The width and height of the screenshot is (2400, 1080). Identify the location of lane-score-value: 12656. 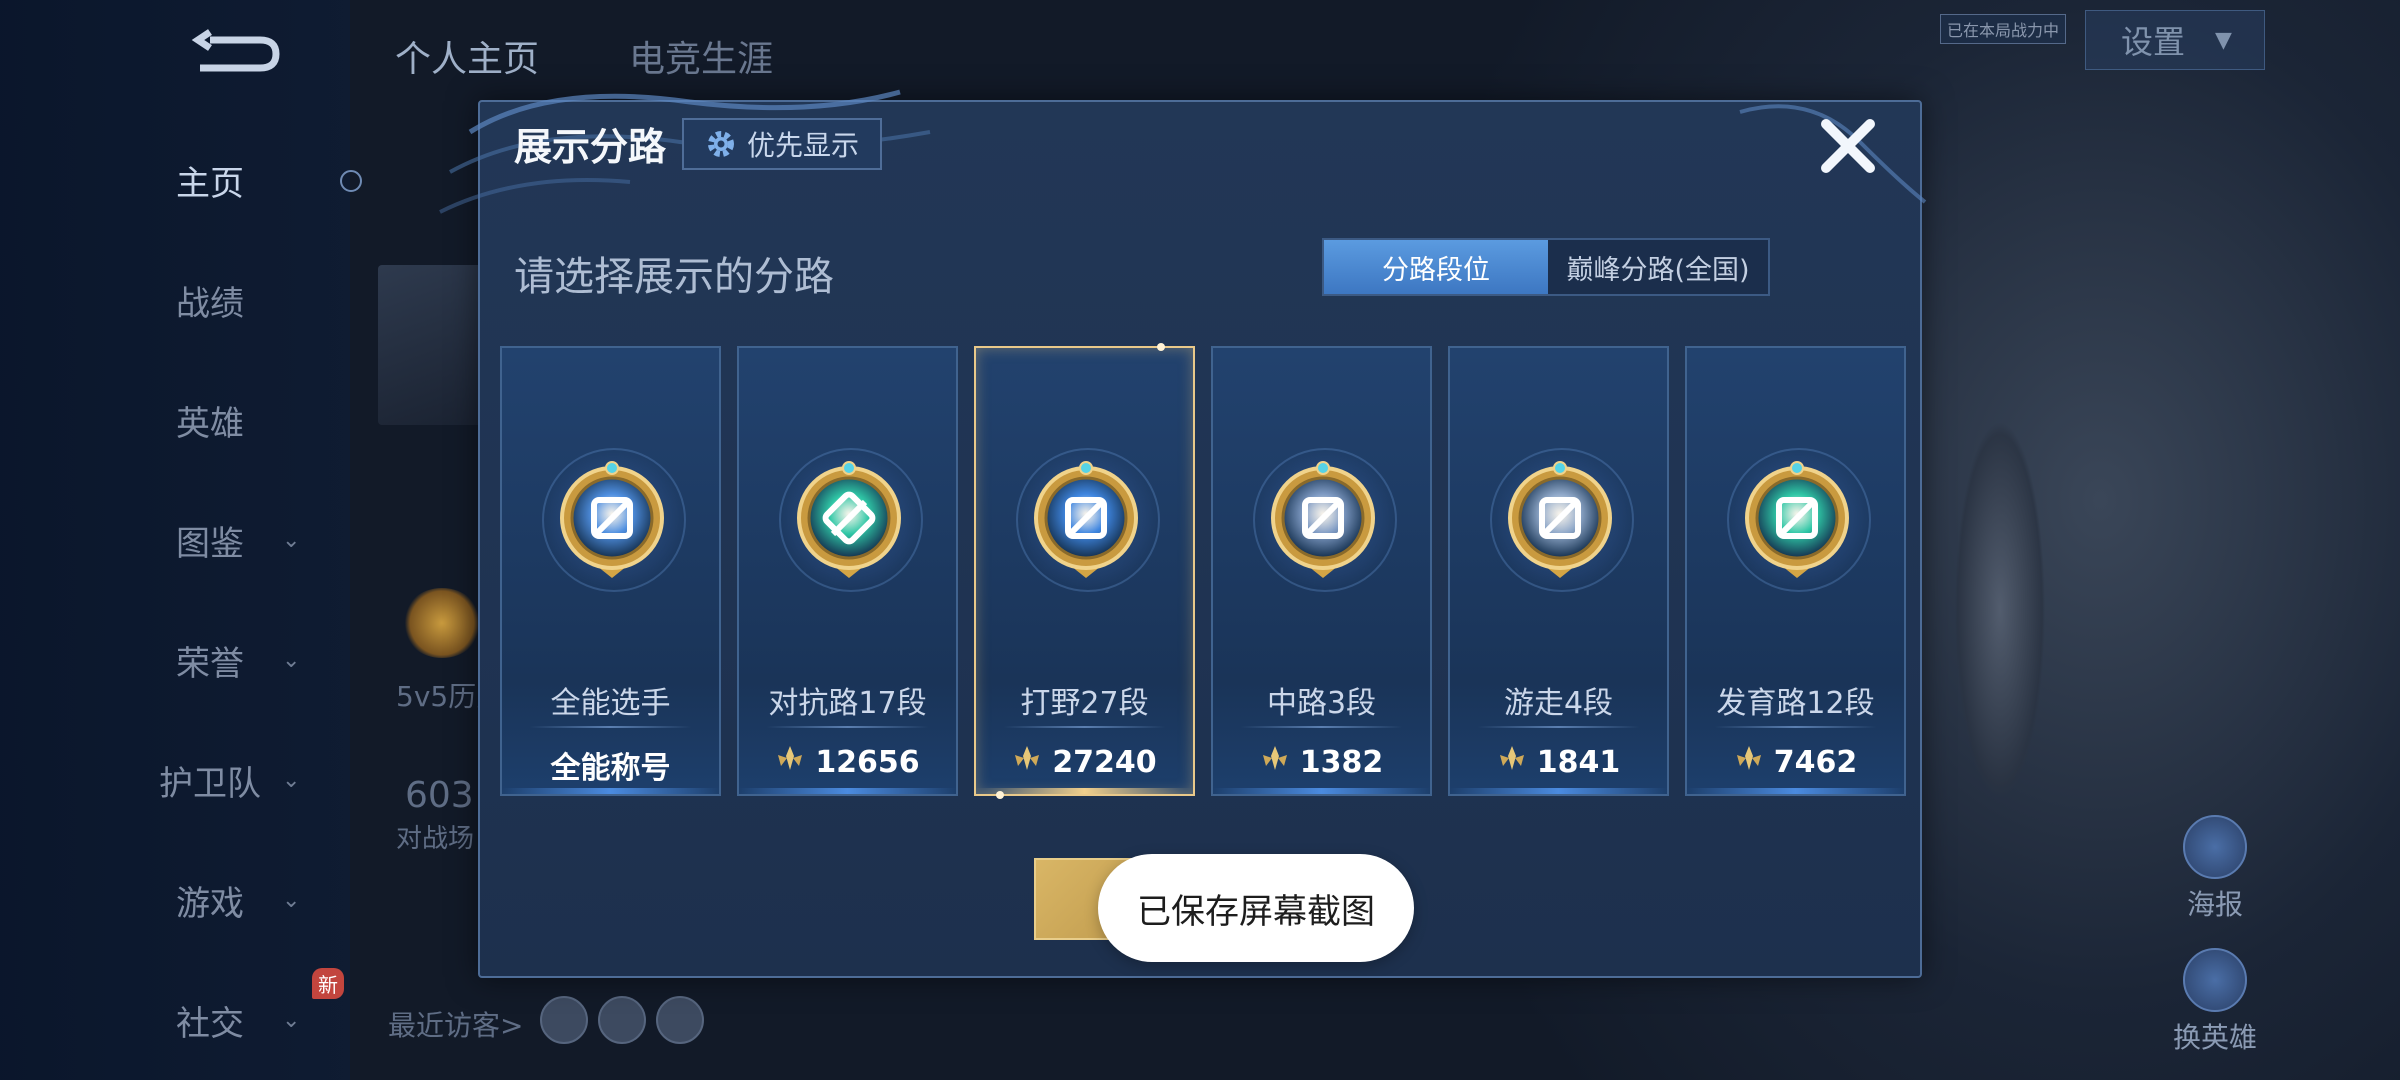
(867, 762).